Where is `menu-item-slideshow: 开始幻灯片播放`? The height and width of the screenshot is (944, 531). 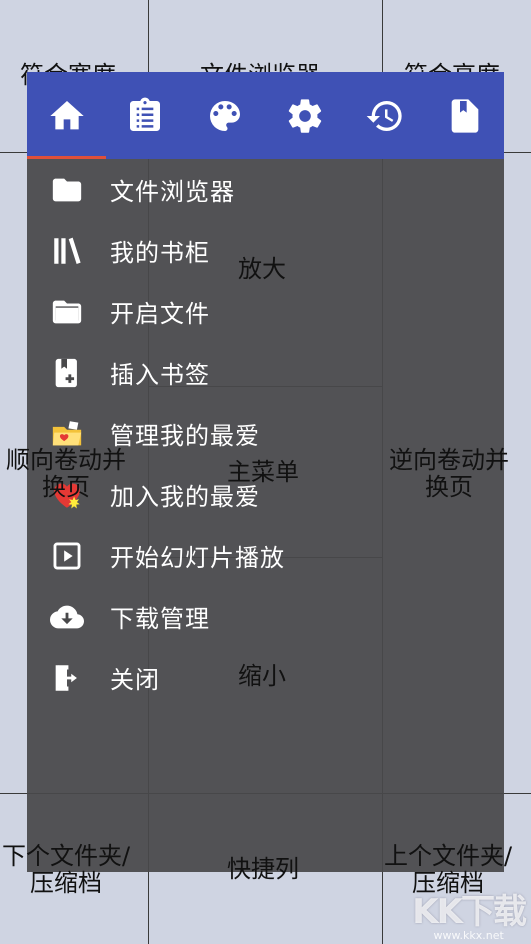 menu-item-slideshow: 开始幻灯片播放 is located at coordinates (265, 555).